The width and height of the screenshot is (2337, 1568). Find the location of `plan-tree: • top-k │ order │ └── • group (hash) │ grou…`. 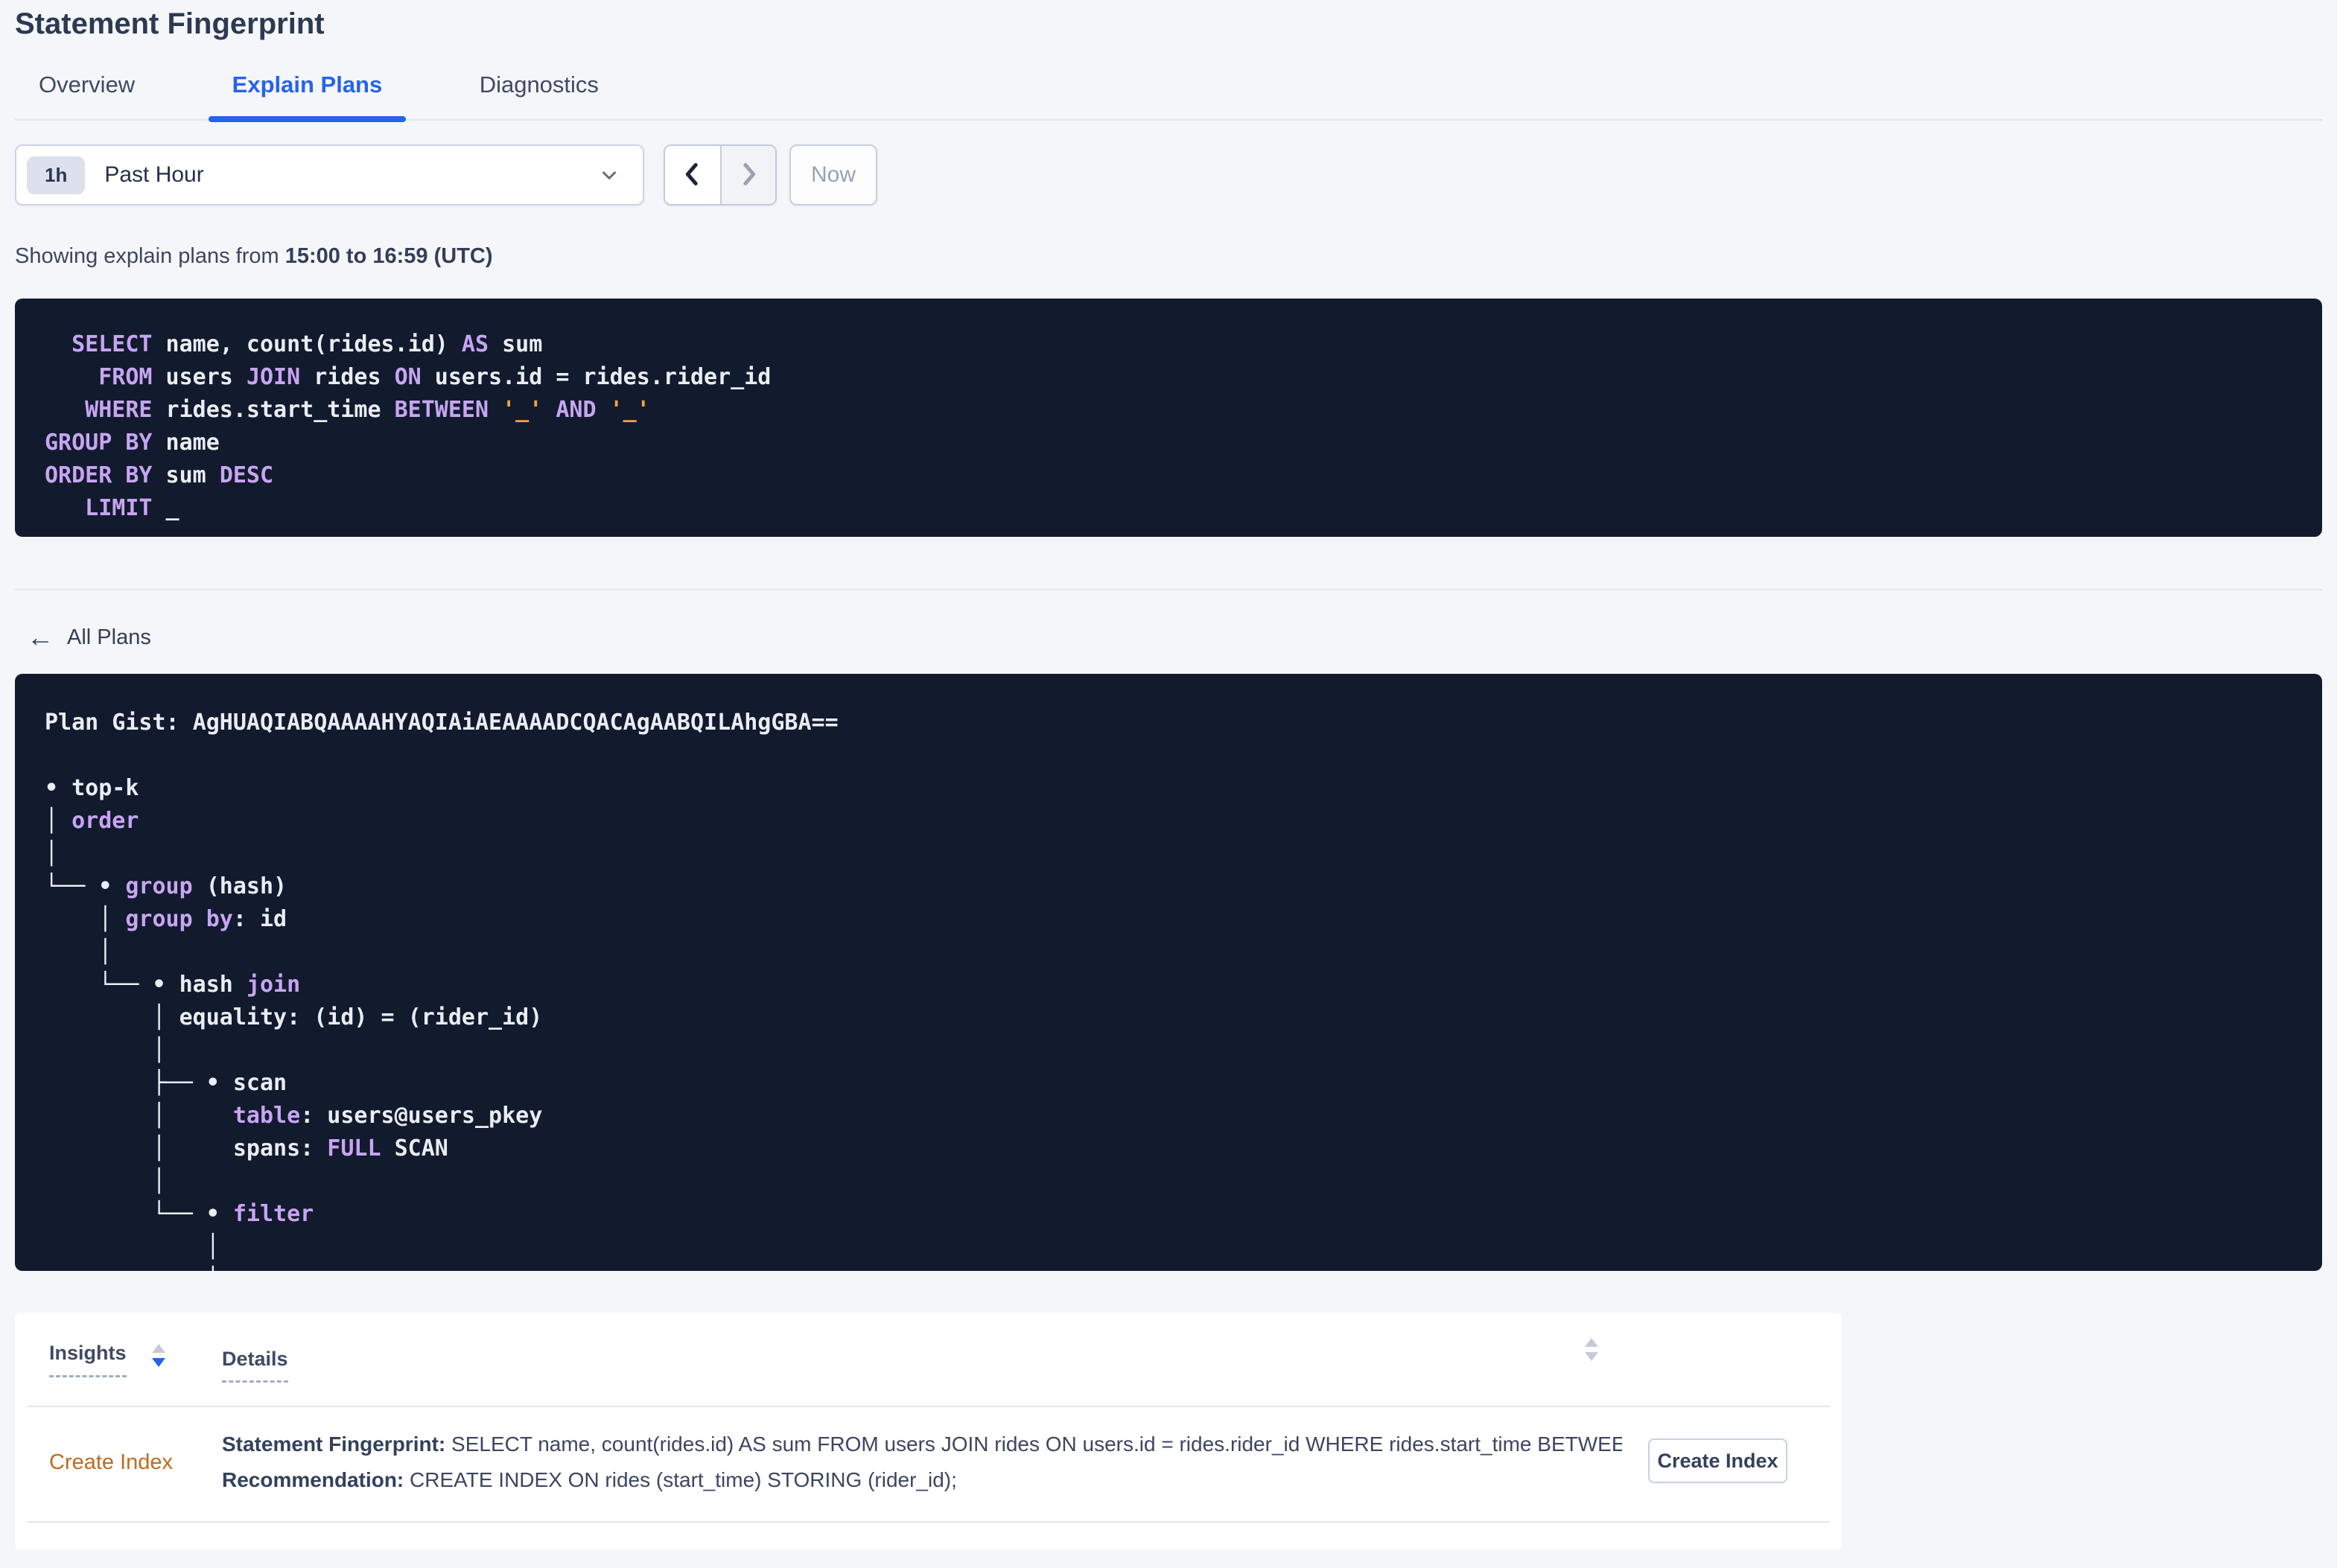

plan-tree: • top-k │ order │ └── • group (hash) │ grou… is located at coordinates (294, 1023).